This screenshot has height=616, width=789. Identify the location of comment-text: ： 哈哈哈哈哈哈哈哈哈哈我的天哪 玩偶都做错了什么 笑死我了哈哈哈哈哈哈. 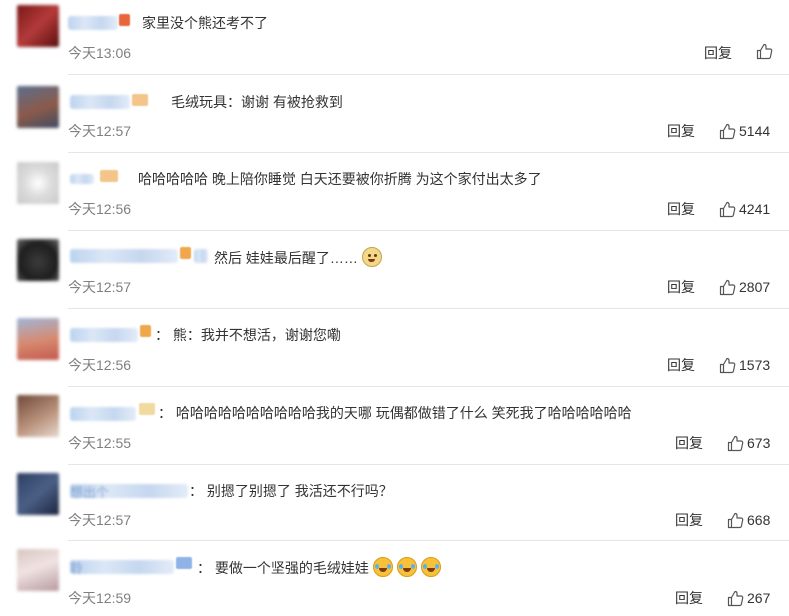
(395, 413).